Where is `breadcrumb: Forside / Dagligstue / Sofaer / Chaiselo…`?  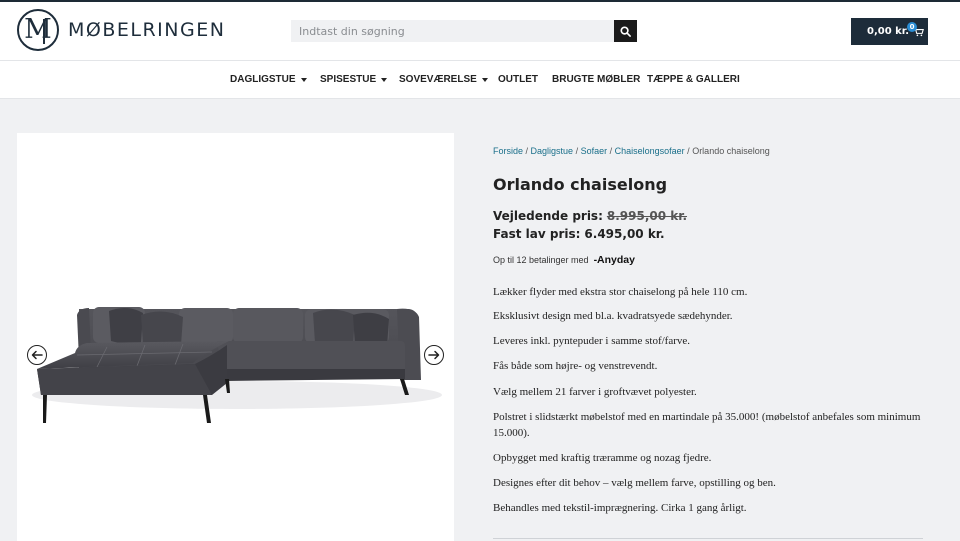 breadcrumb: Forside / Dagligstue / Sofaer / Chaiselo… is located at coordinates (631, 151).